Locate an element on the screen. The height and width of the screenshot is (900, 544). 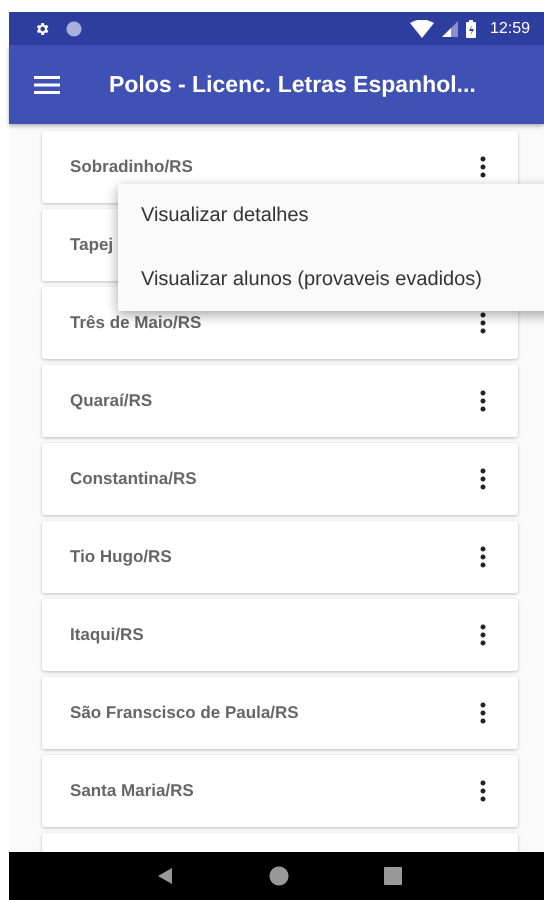
circle-icon is located at coordinates (74, 28).